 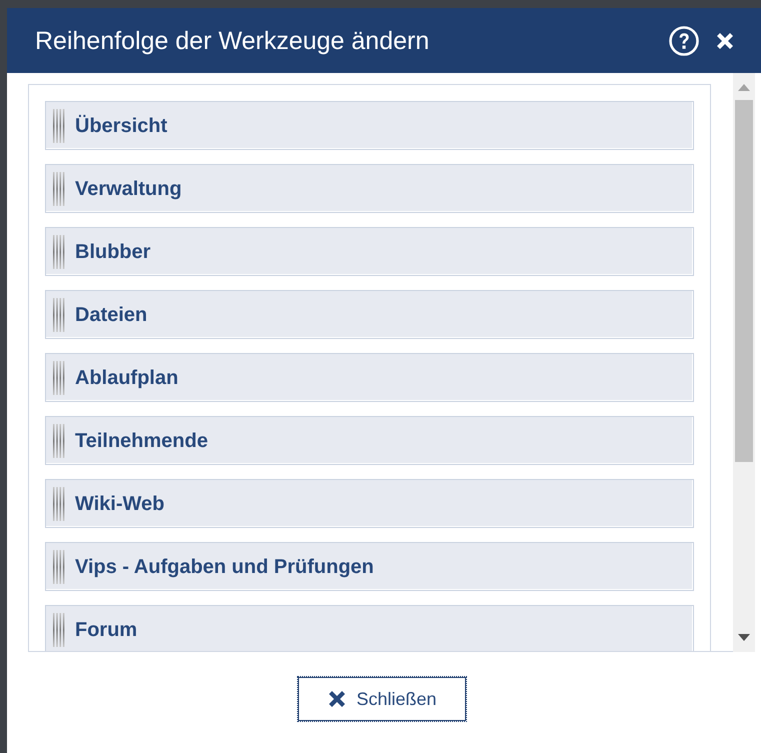 I want to click on help-icon, so click(x=684, y=41).